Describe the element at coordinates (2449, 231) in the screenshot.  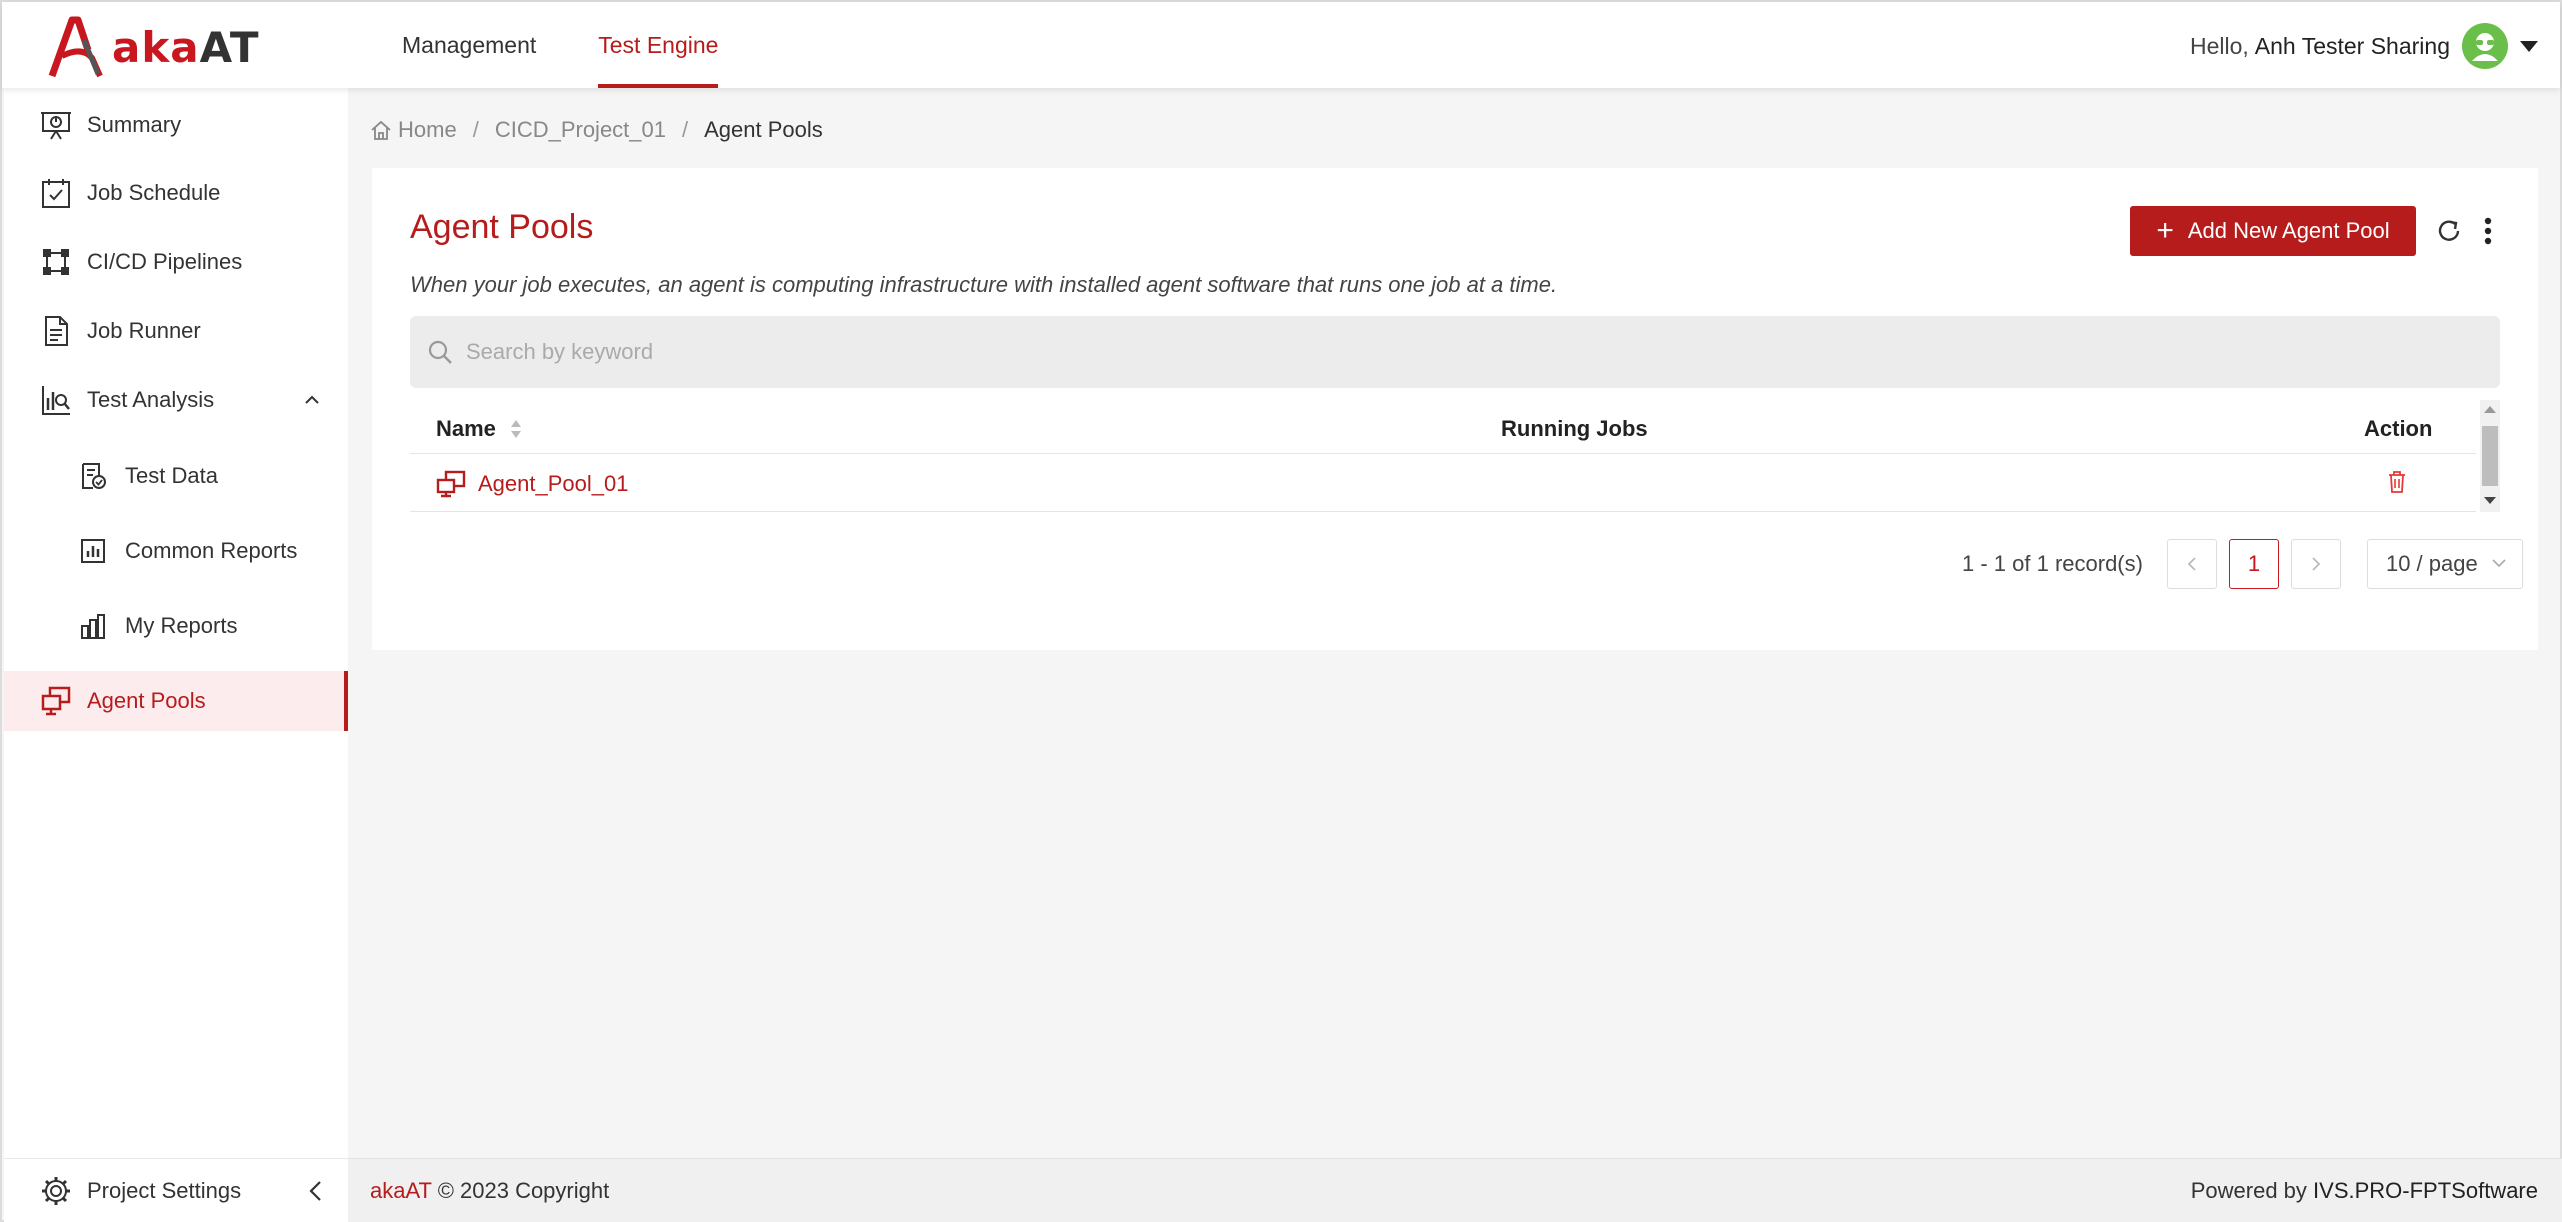
I see `refresh-icon` at that location.